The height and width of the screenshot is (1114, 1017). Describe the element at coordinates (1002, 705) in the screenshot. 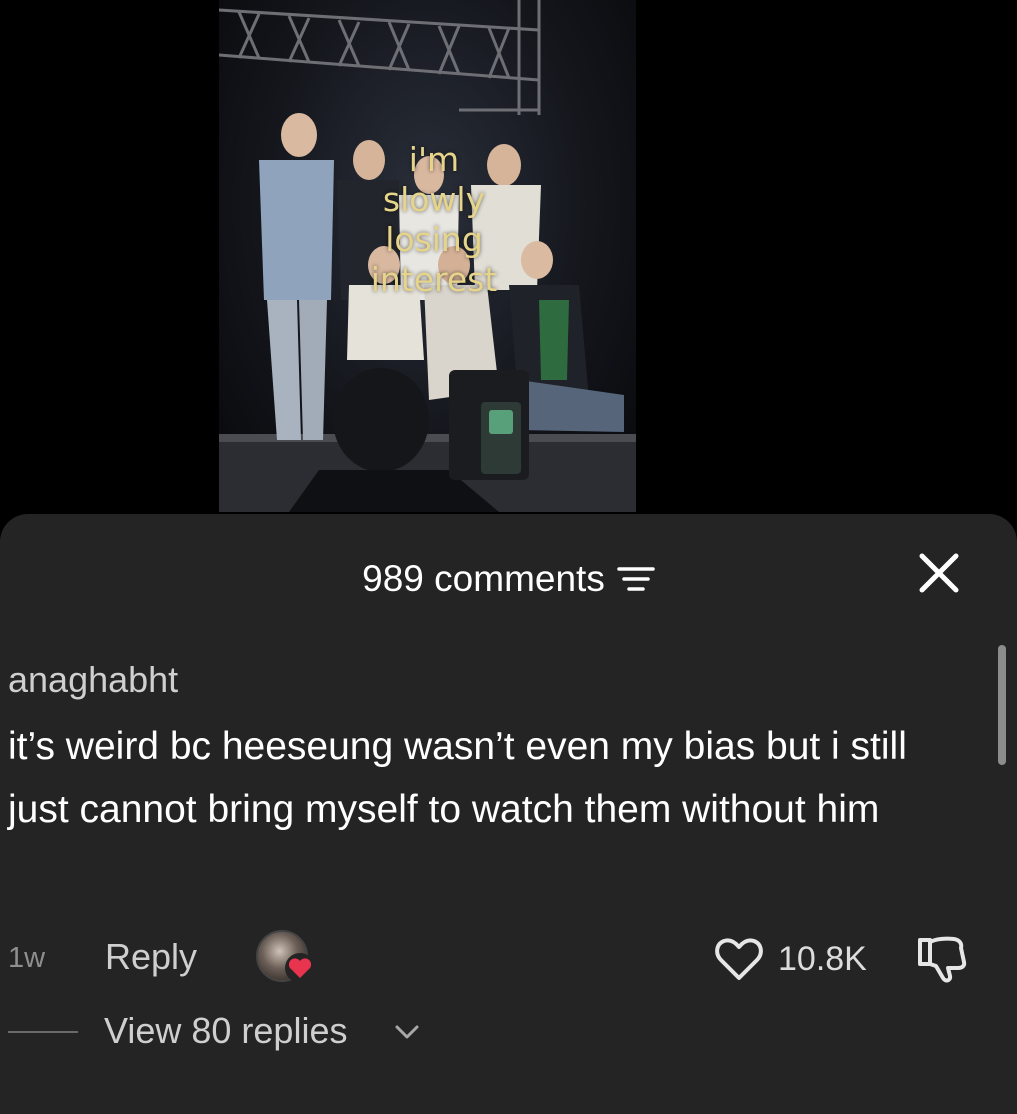

I see `scrollbar` at that location.